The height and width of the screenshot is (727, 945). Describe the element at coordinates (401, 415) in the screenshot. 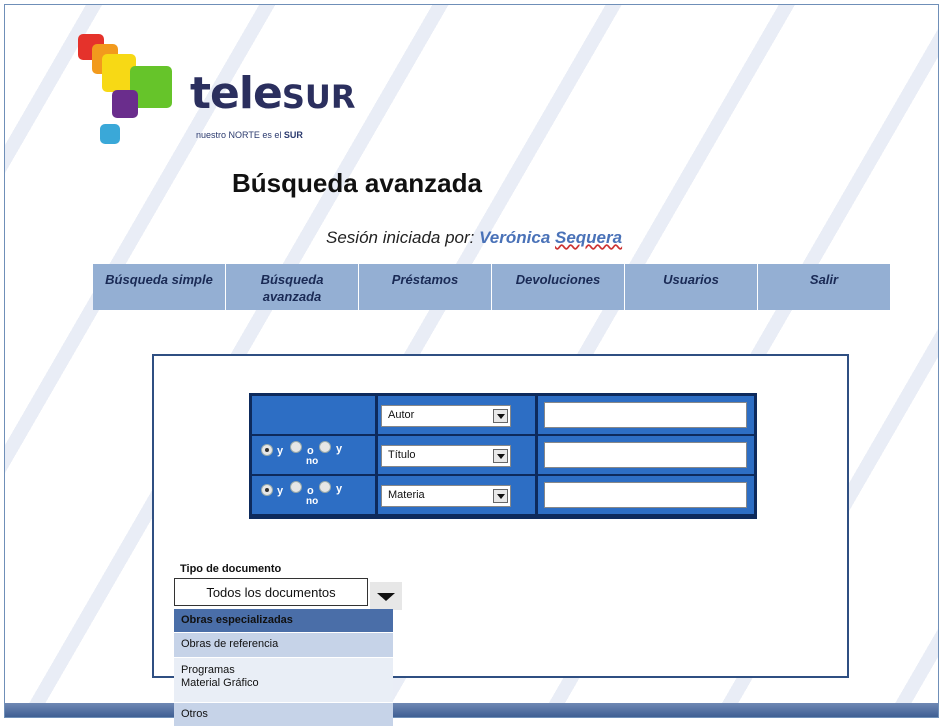

I see `field-select-value: Autor` at that location.